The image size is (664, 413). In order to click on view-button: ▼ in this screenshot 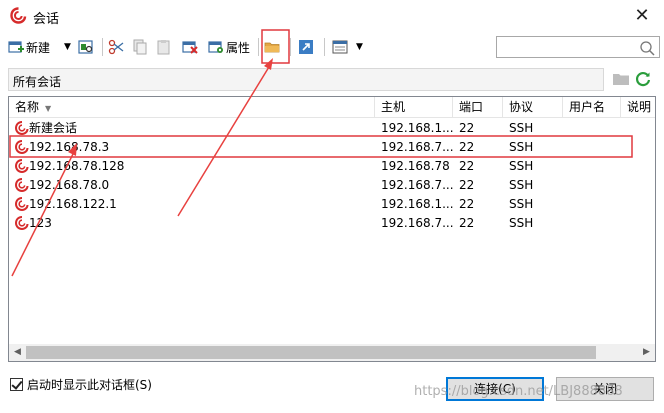, I will do `click(347, 47)`.